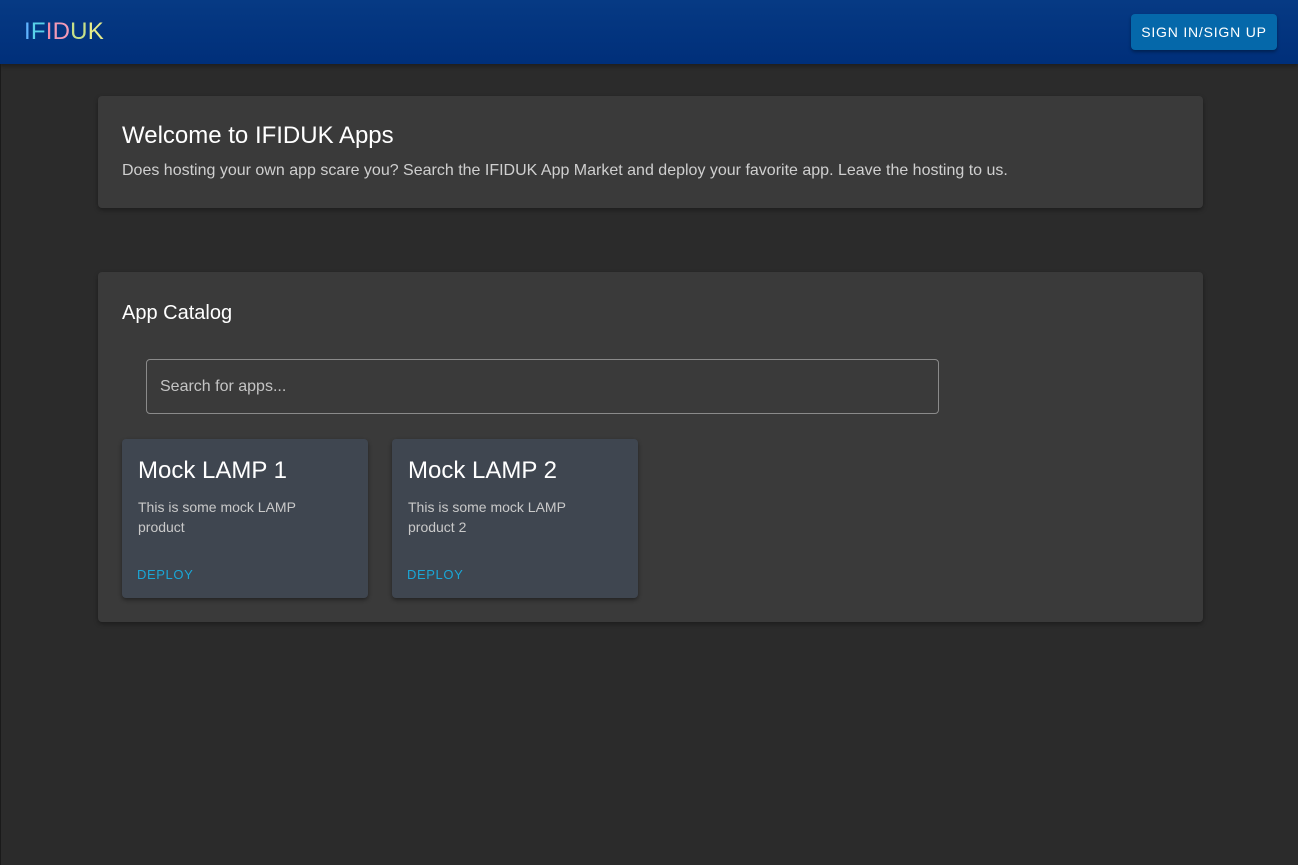  Describe the element at coordinates (482, 470) in the screenshot. I see `app-card-title: Mock LAMP 2` at that location.